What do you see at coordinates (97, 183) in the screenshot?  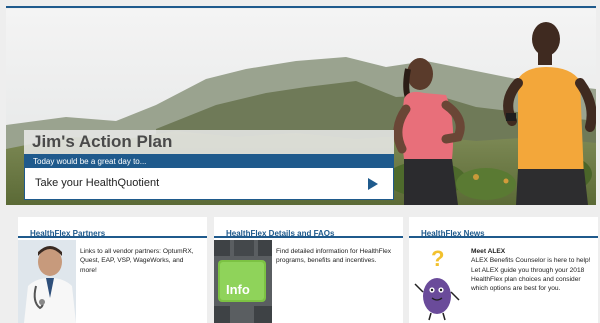 I see `healthquotient-action-label: Take your HealthQuotient` at bounding box center [97, 183].